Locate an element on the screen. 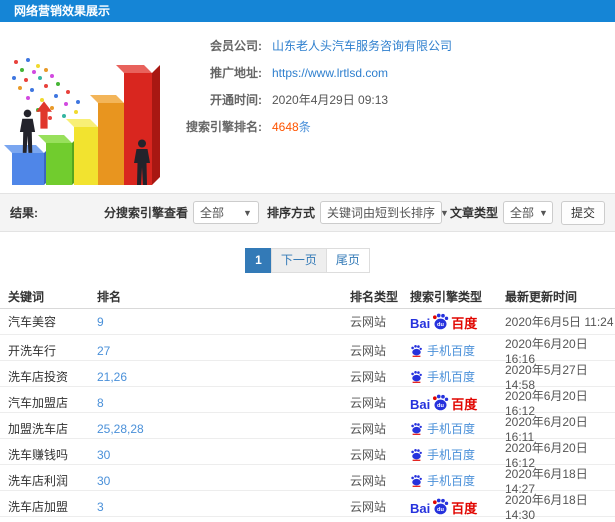 The height and width of the screenshot is (522, 615). svg-text: du is located at coordinates (440, 325).